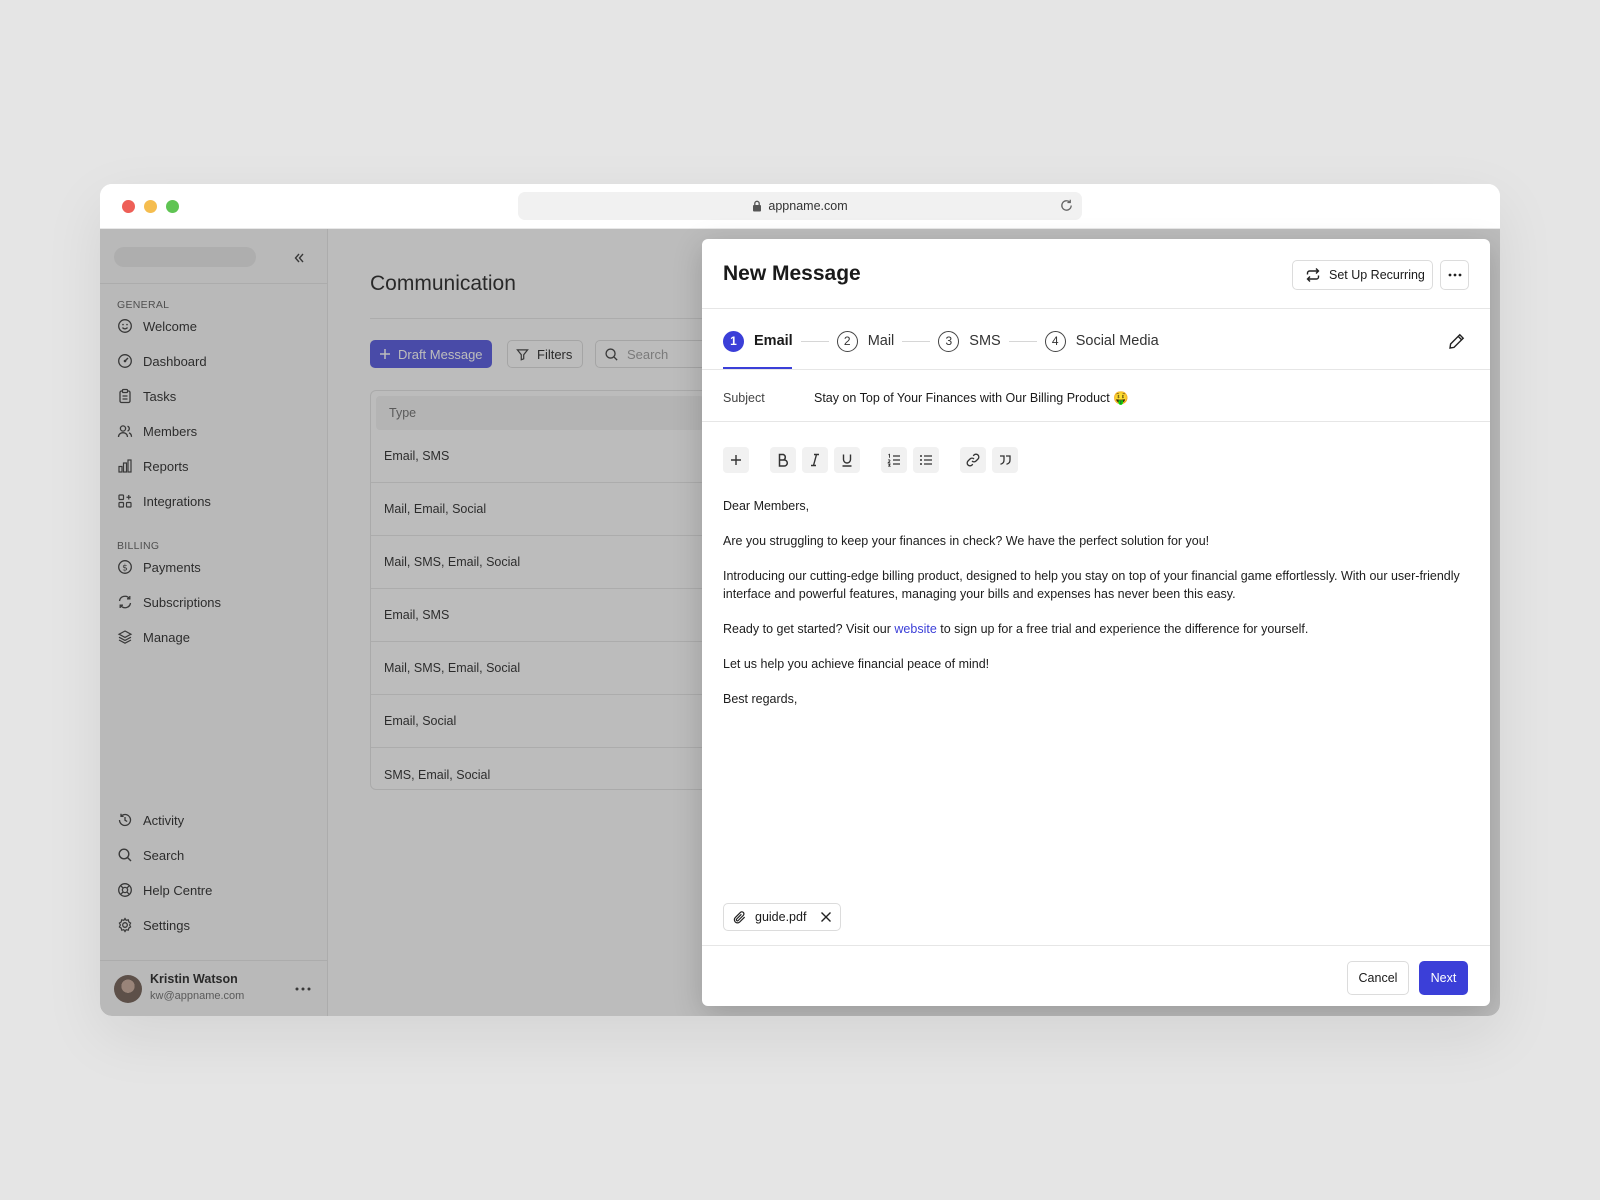 This screenshot has height=1200, width=1600. I want to click on attachment-chip: guide.pdf, so click(782, 917).